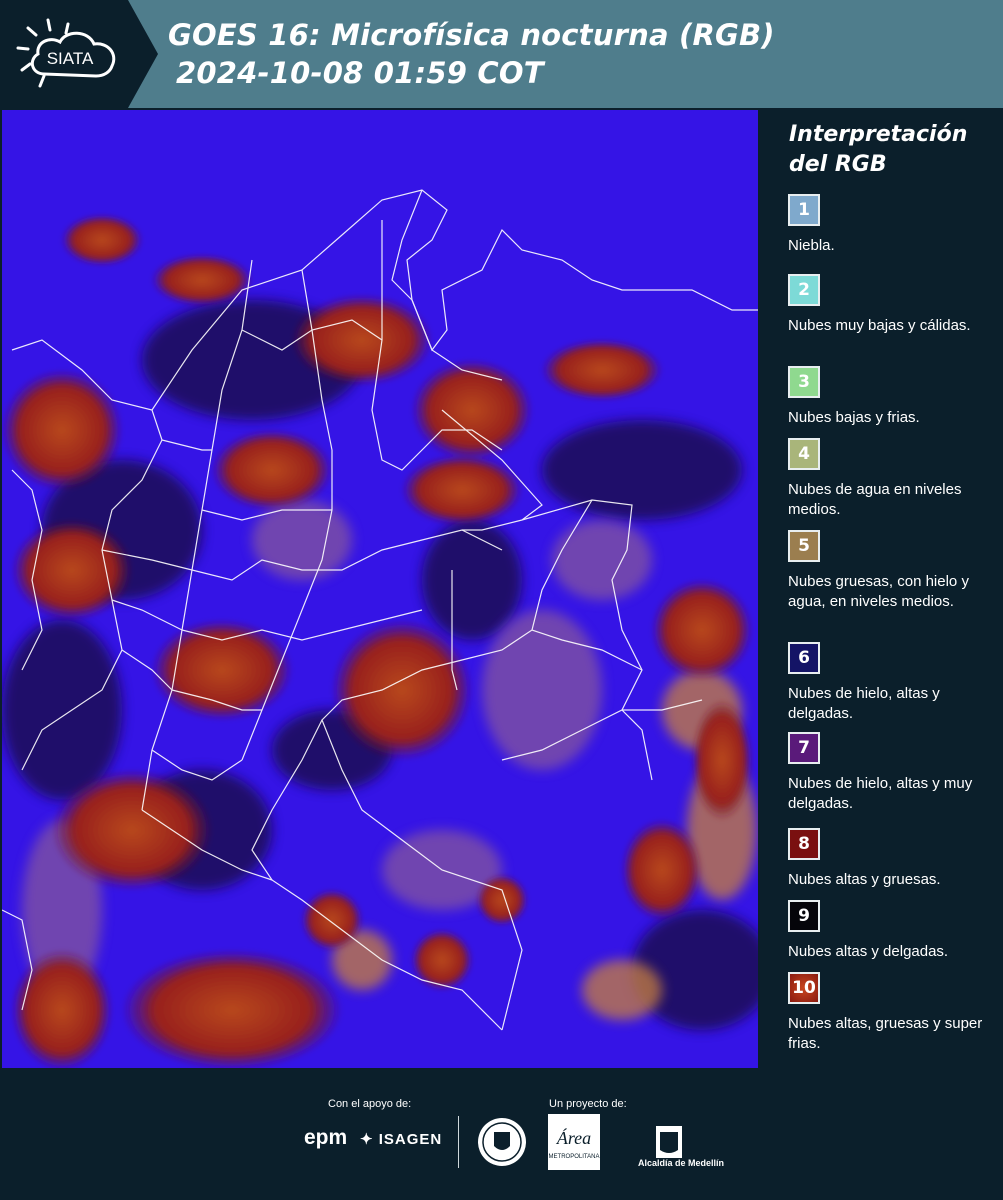 The width and height of the screenshot is (1003, 1200). What do you see at coordinates (893, 931) in the screenshot?
I see `legend-item: 9 Nubes altas y delgadas.` at bounding box center [893, 931].